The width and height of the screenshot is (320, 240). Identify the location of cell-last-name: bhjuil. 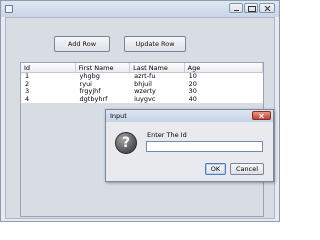
(157, 85).